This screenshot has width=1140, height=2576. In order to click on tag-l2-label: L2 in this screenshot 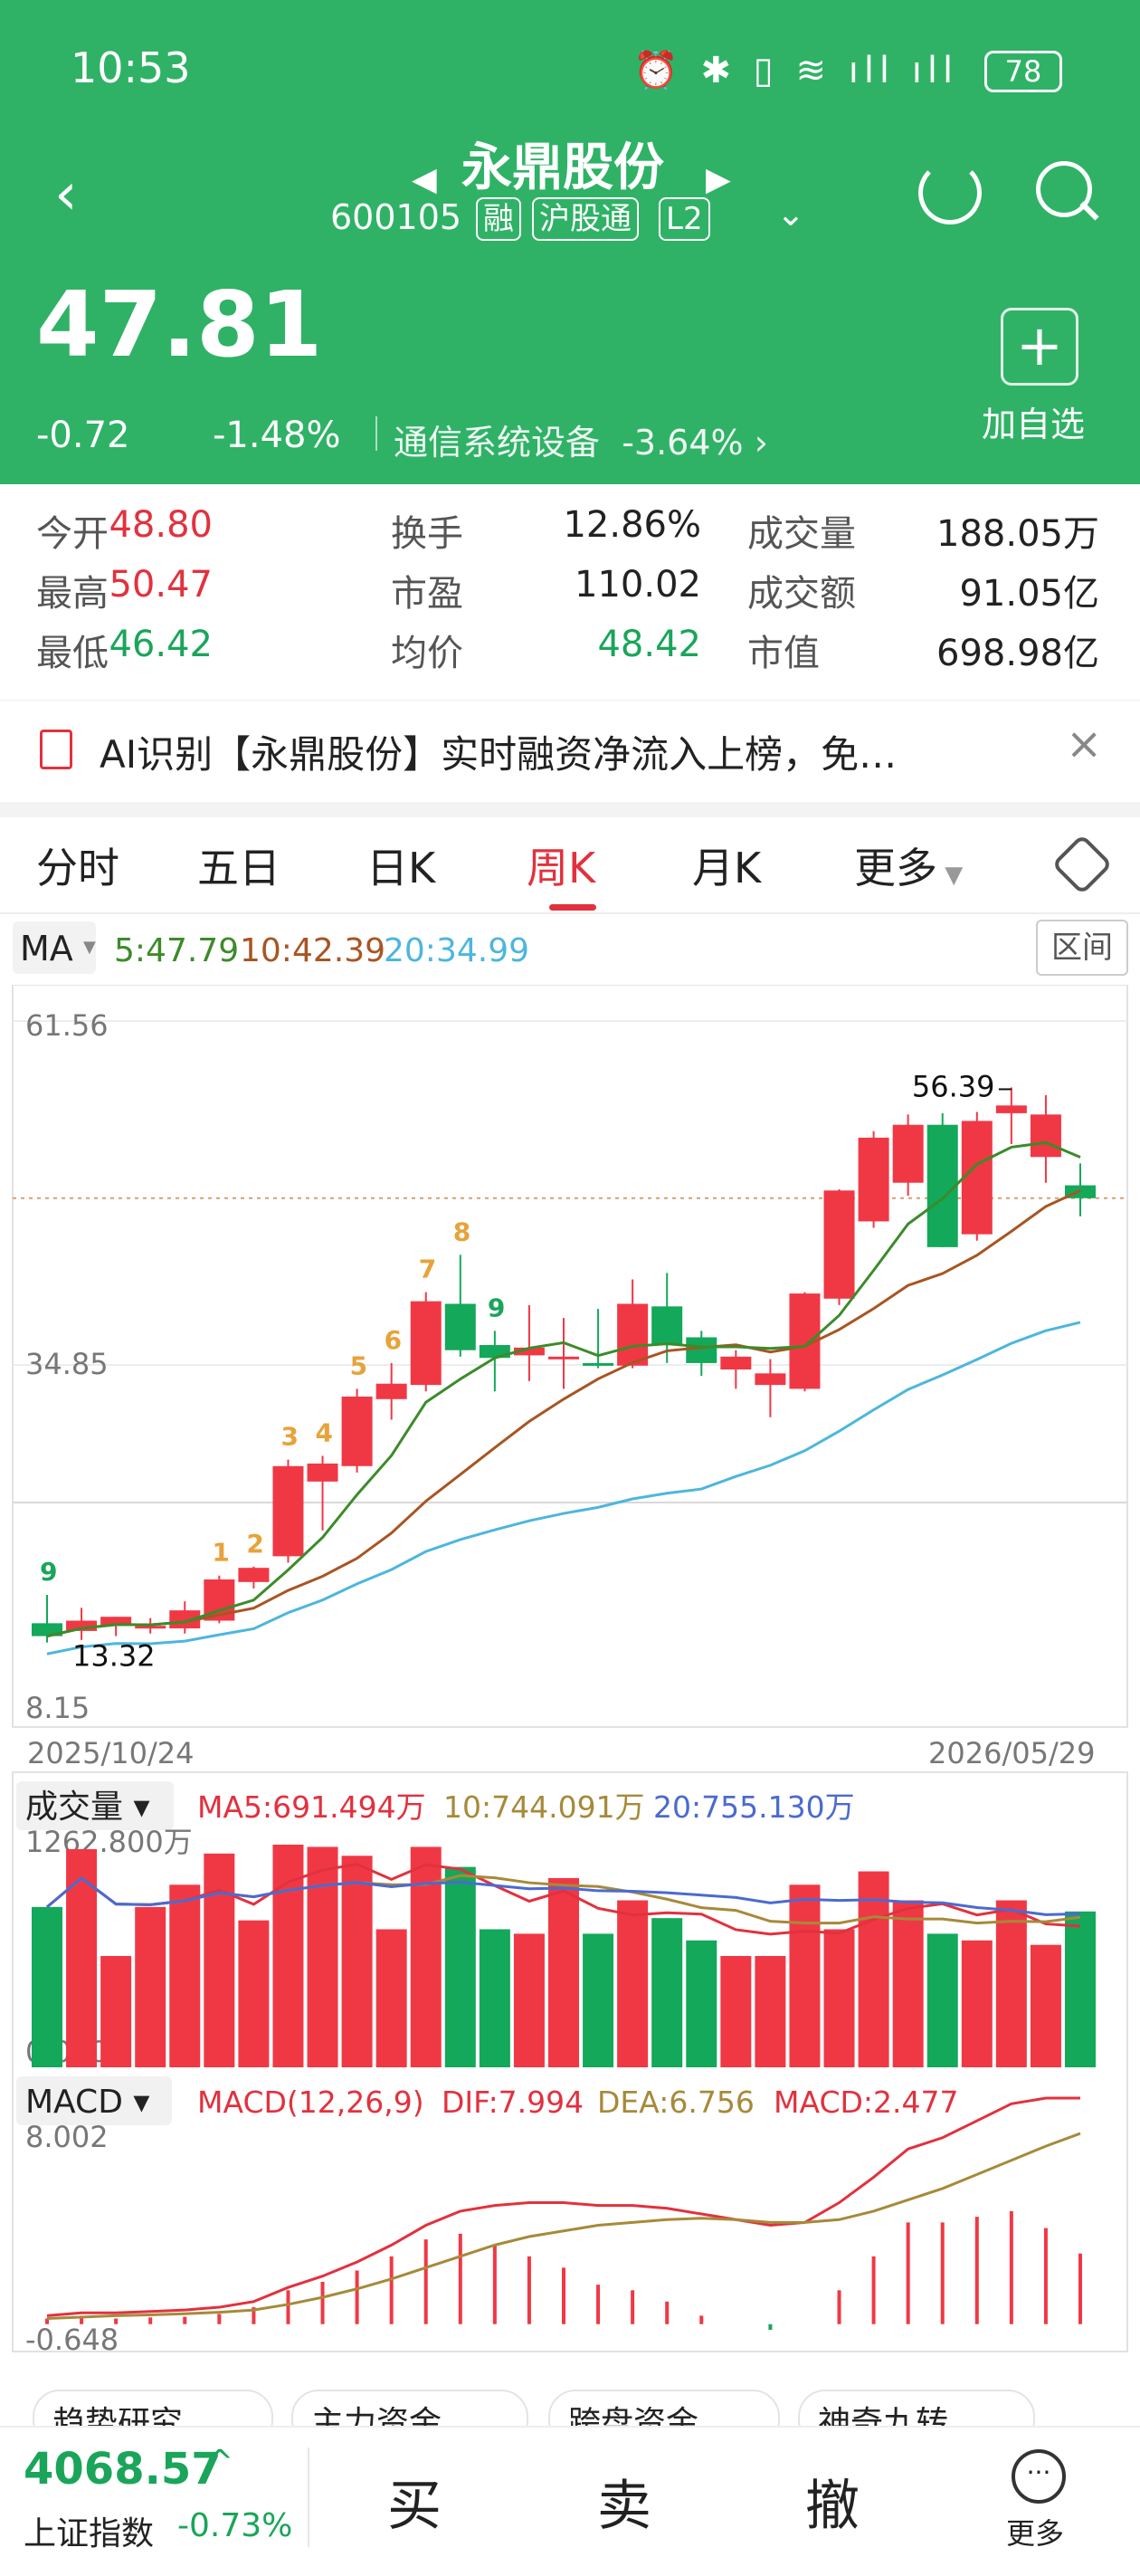, I will do `click(684, 219)`.